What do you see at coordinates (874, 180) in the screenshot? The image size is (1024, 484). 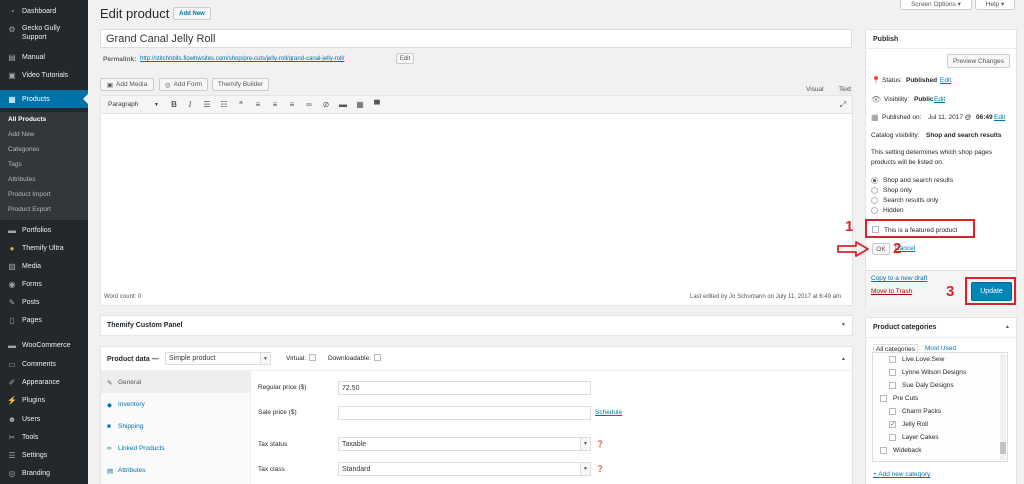 I see `radio-shop-and-search` at bounding box center [874, 180].